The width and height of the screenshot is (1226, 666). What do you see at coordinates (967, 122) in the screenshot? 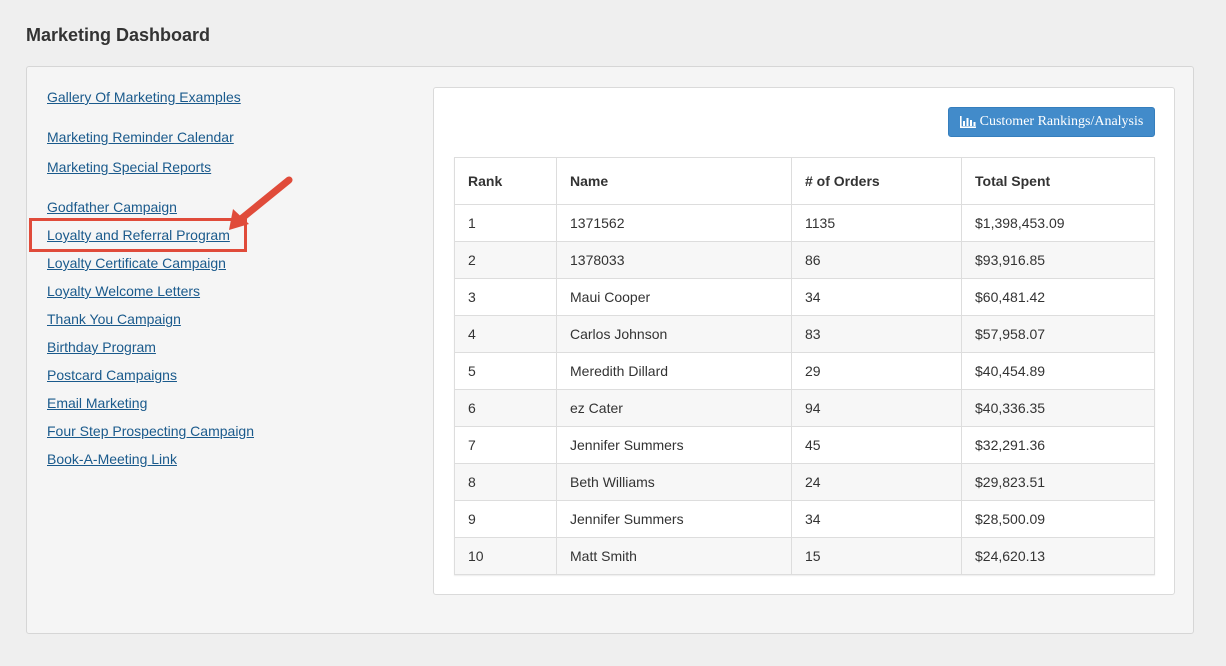
I see `bar-chart-icon` at bounding box center [967, 122].